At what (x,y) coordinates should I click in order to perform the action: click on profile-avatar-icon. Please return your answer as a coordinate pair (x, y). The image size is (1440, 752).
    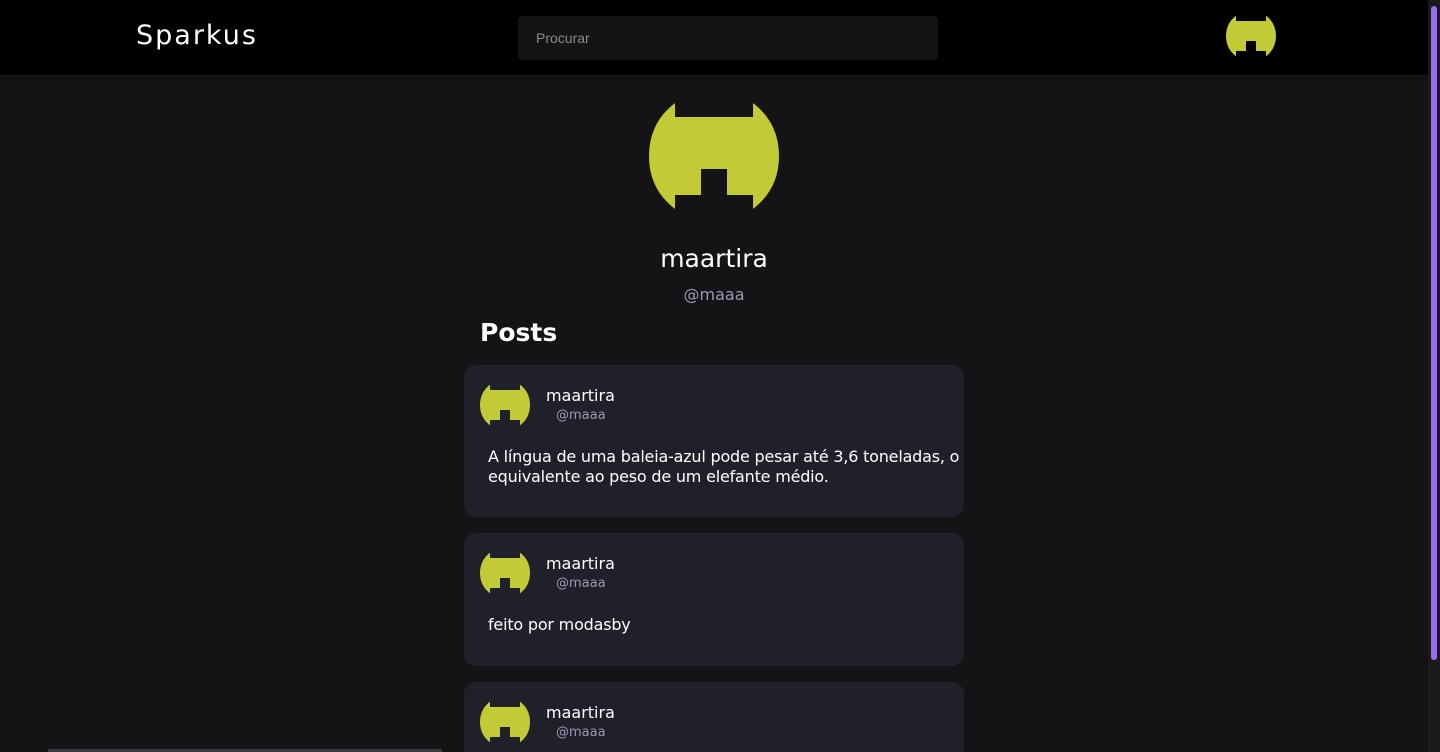
    Looking at the image, I should click on (714, 156).